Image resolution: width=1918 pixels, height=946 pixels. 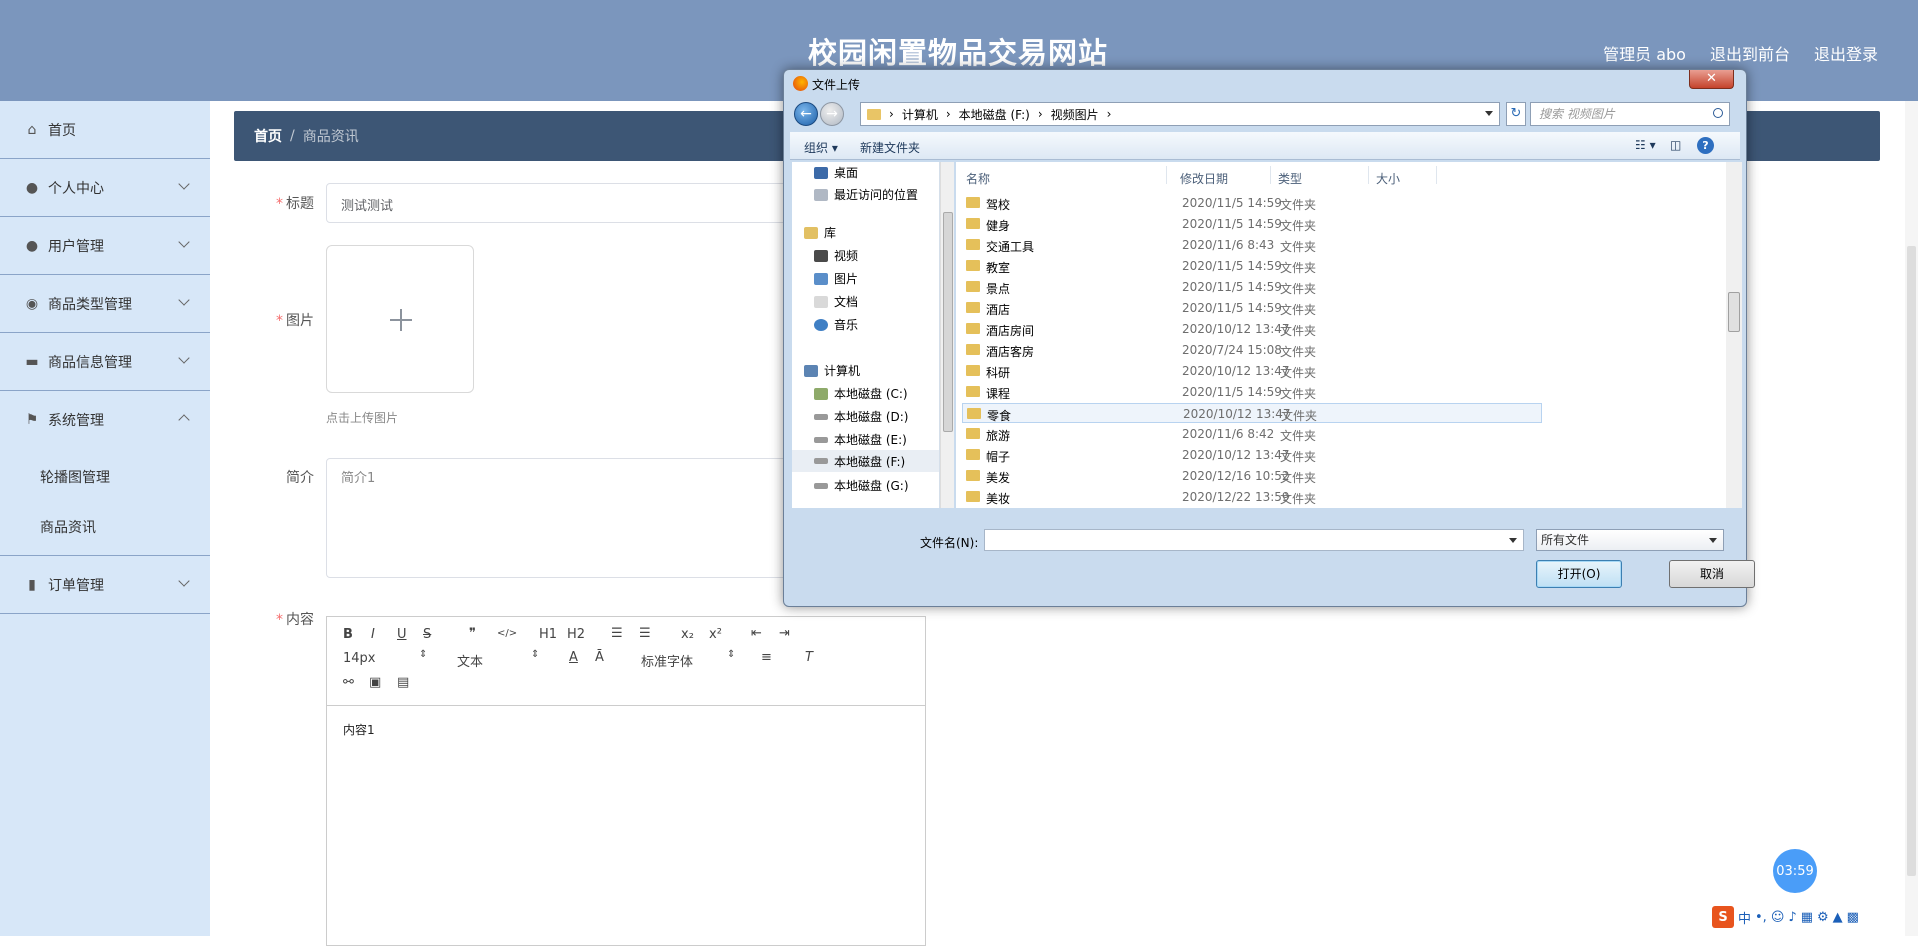 I want to click on logout-link: 退出登录, so click(x=1846, y=53).